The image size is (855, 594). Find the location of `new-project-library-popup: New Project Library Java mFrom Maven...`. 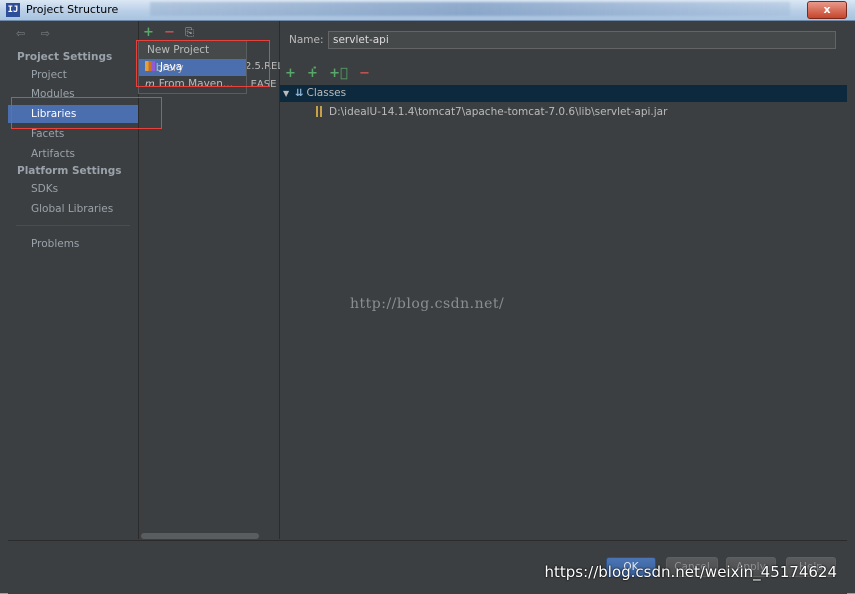

new-project-library-popup: New Project Library Java mFrom Maven... is located at coordinates (192, 67).